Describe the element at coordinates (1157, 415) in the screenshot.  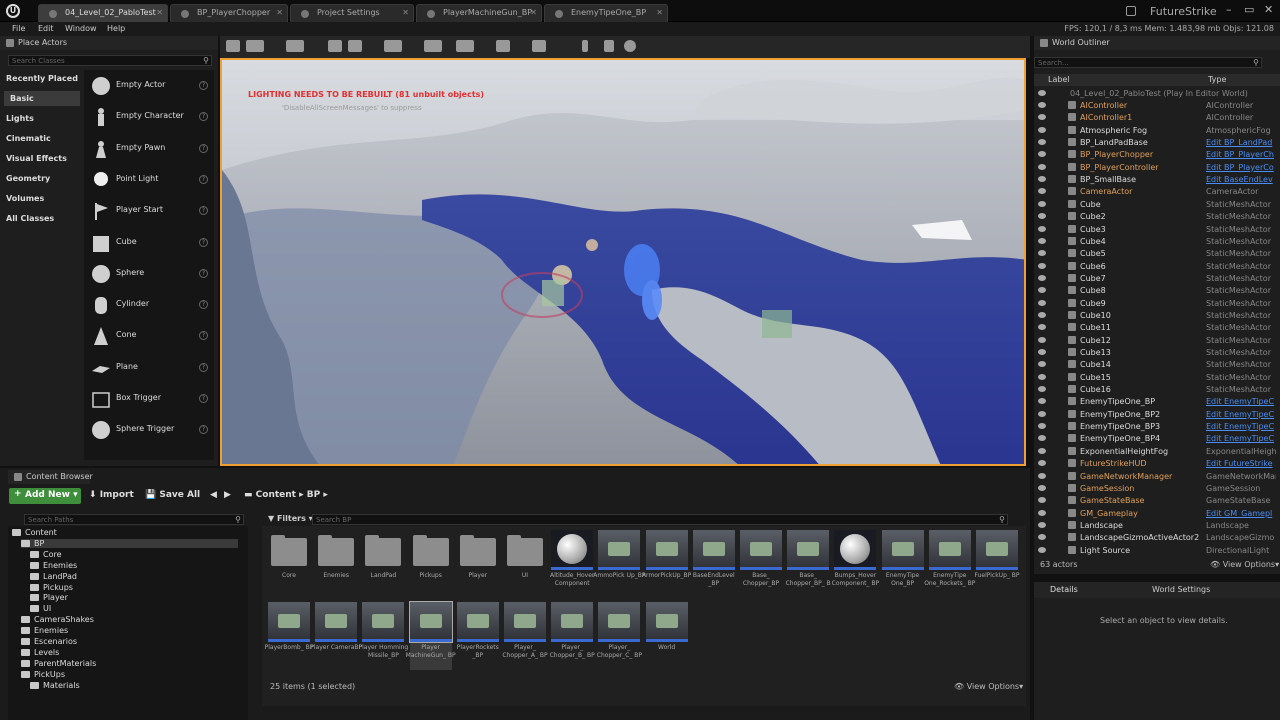
I see `outliner-row: EnemyTipeOne_BP2 Edit EnemyTipeC` at that location.